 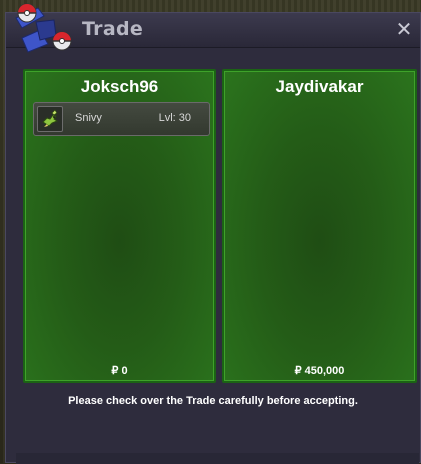 What do you see at coordinates (88, 118) in the screenshot?
I see `pokemon-name: Snivy` at bounding box center [88, 118].